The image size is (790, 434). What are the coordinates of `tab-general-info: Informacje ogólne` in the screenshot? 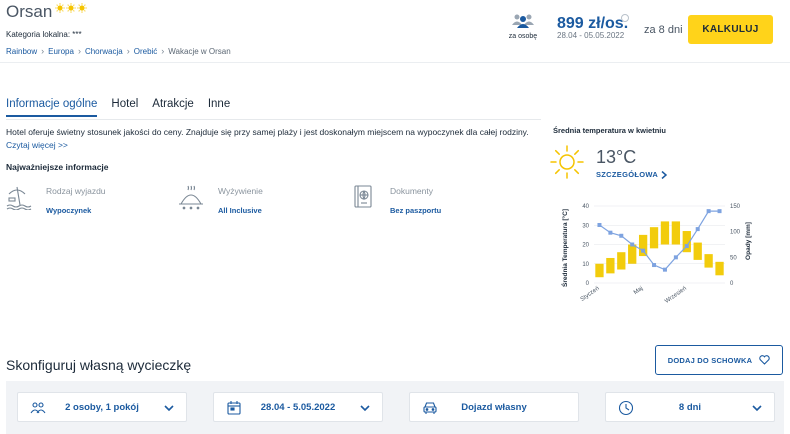 It's located at (52, 107).